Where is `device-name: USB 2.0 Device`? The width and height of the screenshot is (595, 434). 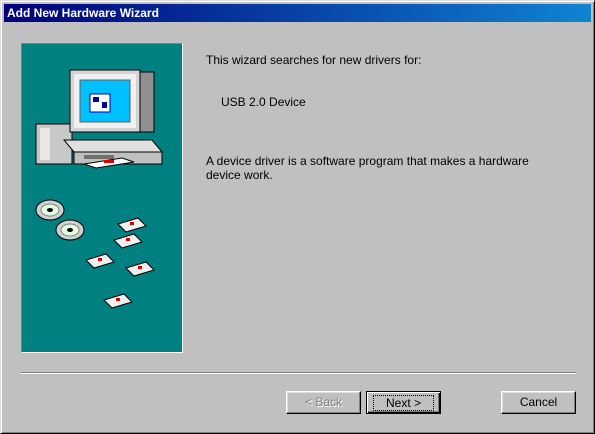
device-name: USB 2.0 Device is located at coordinates (263, 102).